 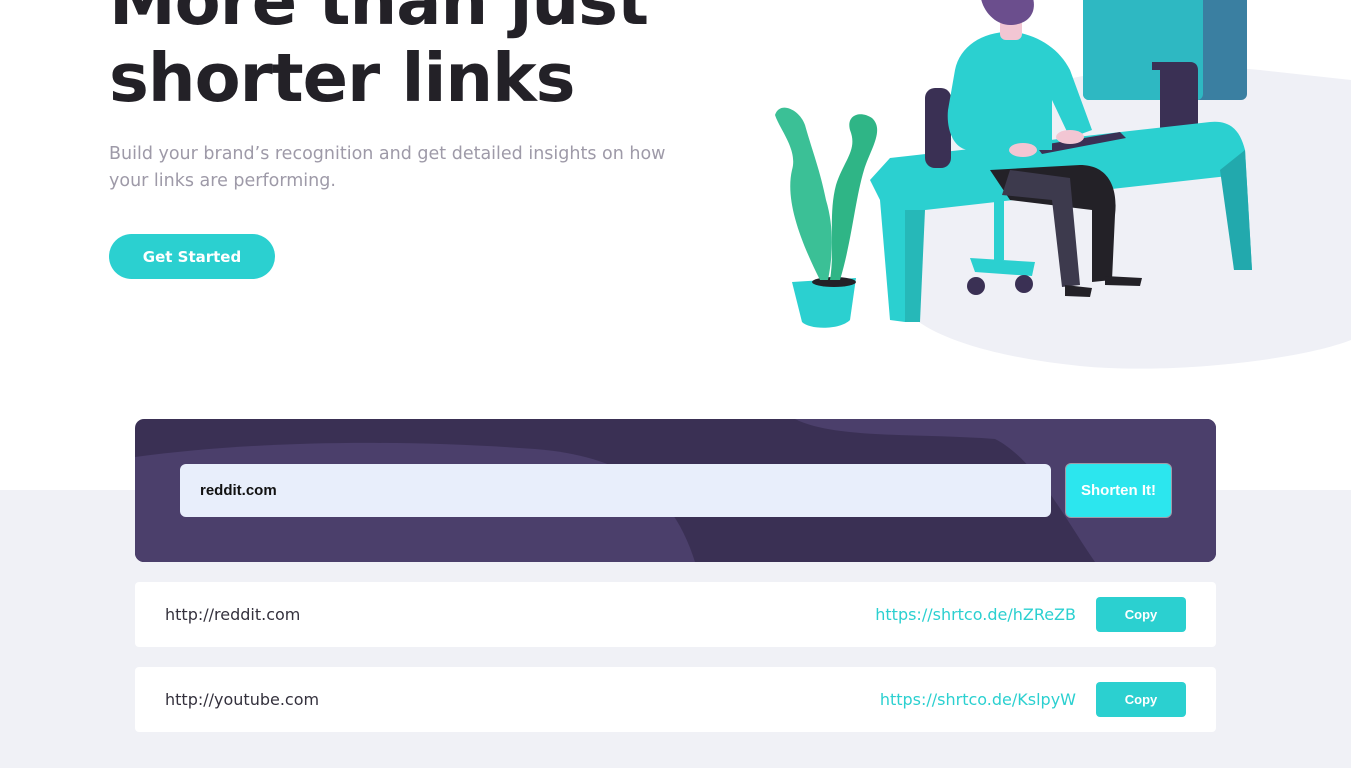 I want to click on hero-title-line-2: shorter links, so click(x=342, y=78).